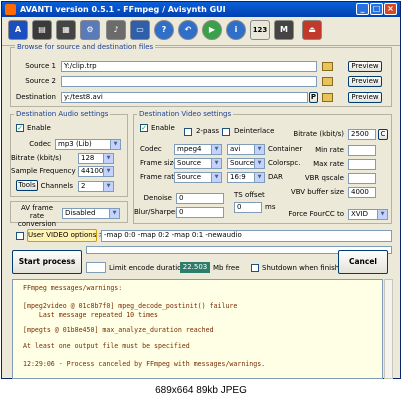 Image resolution: width=402 pixels, height=402 pixels. I want to click on audio-codec-label: Codec, so click(40, 144).